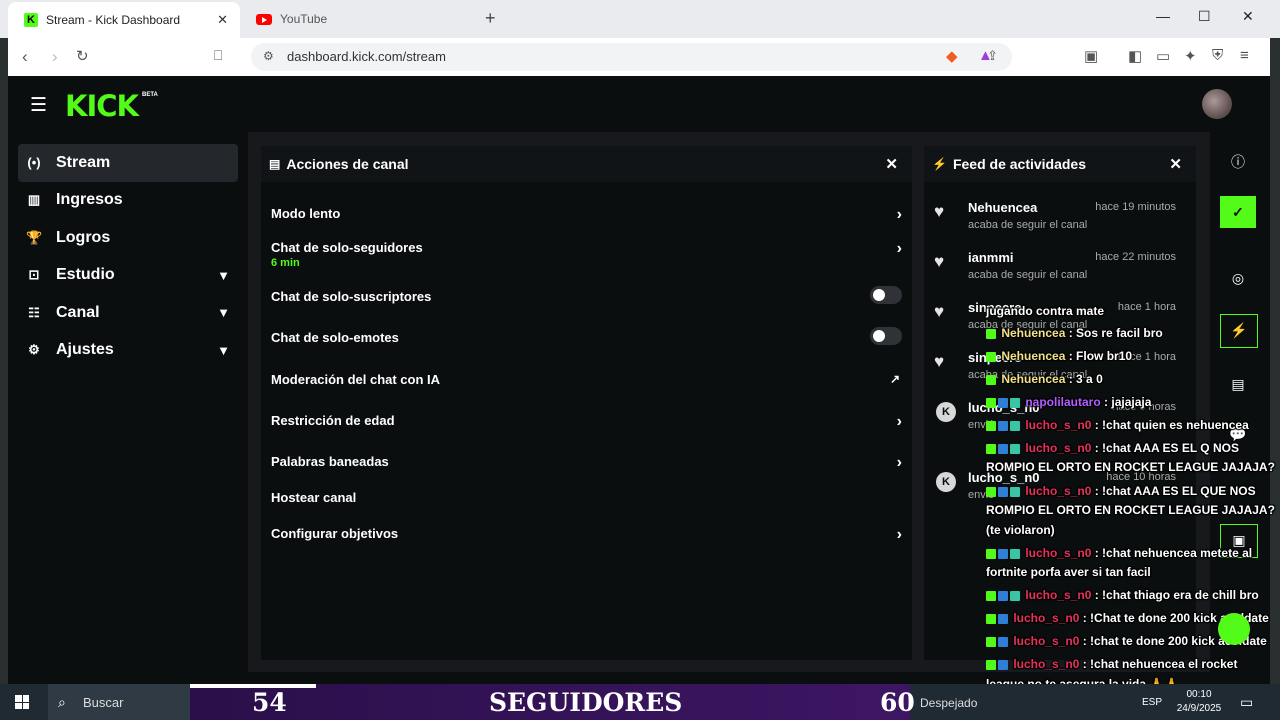 This screenshot has height=720, width=1280. What do you see at coordinates (1238, 212) in the screenshot?
I see `check-icon: ✓` at bounding box center [1238, 212].